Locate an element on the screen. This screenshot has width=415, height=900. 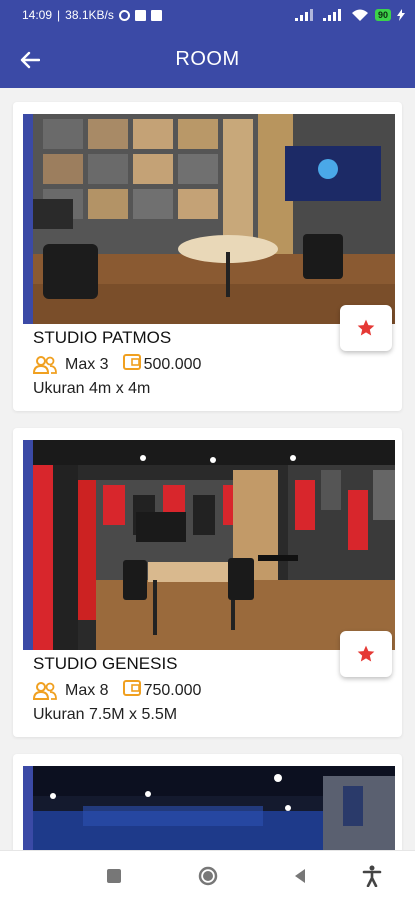
wifi-icon is located at coordinates (359, 15).